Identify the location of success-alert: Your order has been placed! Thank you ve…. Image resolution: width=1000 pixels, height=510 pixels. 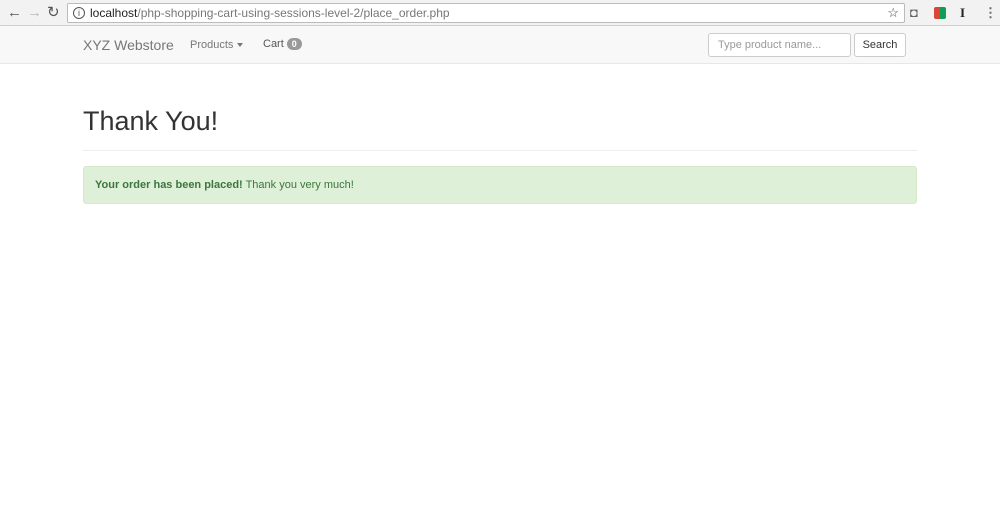
(500, 185).